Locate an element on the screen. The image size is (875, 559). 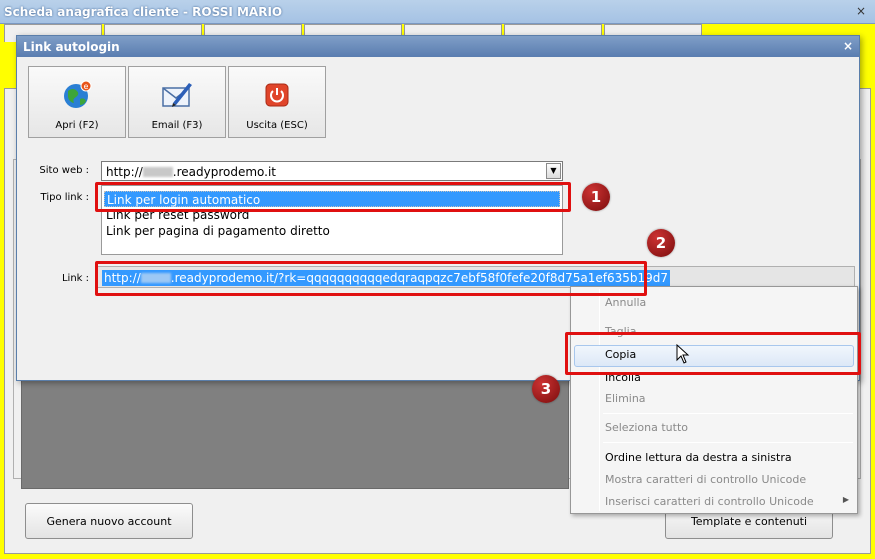
email-button: Email (F3) is located at coordinates (177, 102).